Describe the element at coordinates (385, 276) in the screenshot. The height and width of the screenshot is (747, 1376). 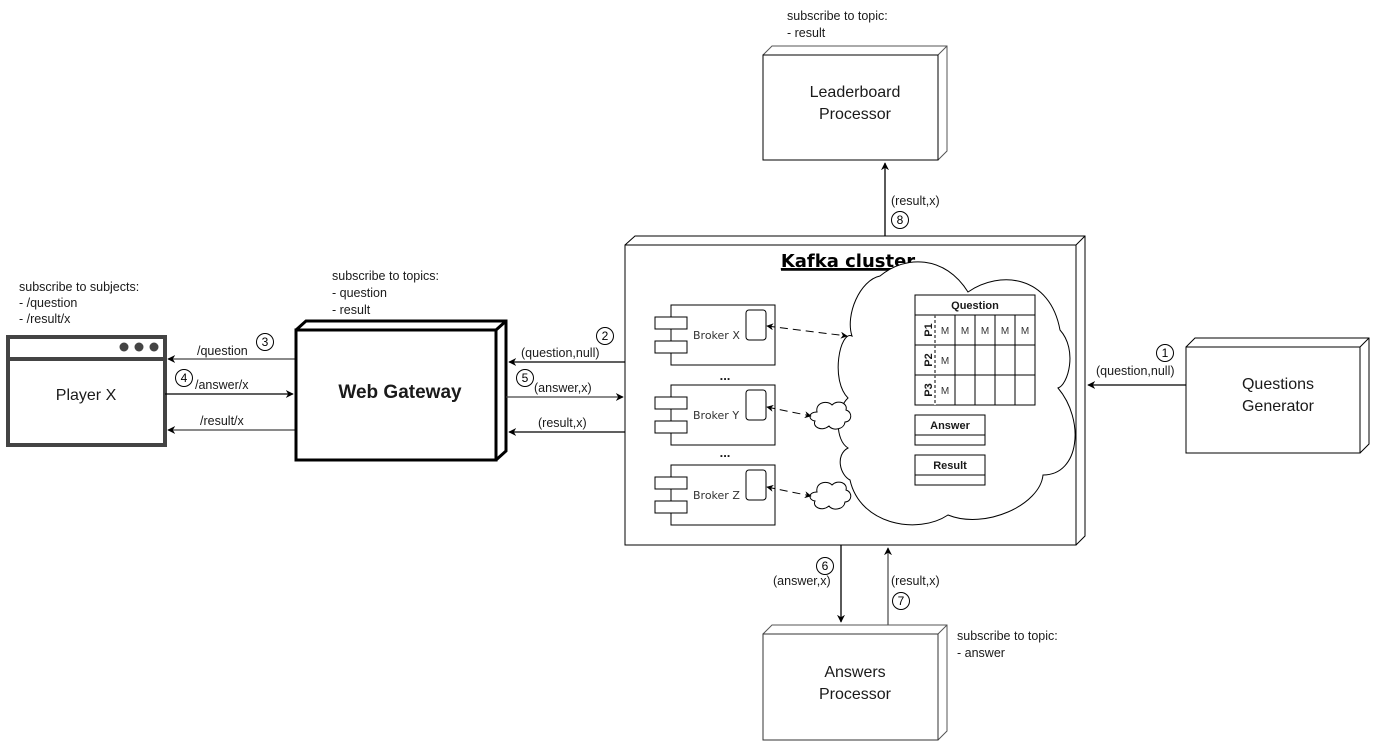
I see `gateway-note-line: subscribe to topics:` at that location.